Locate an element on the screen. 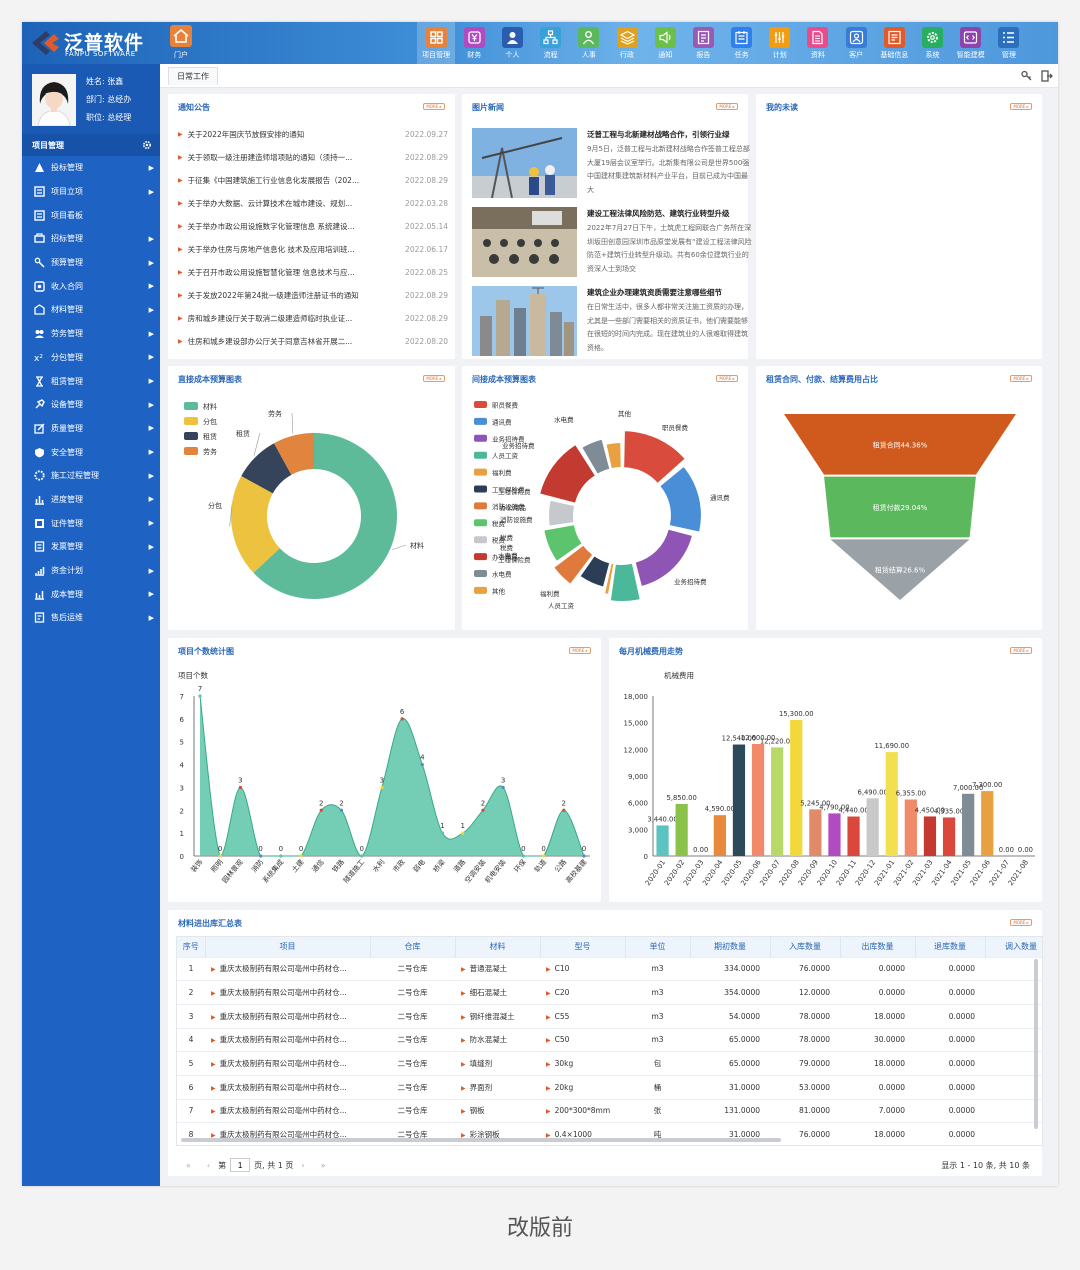 The height and width of the screenshot is (1270, 1080). notice-item: ▶ 关于举办市政公用设施数字化管理信息 系统建设... 2022.05.14 is located at coordinates (313, 226).